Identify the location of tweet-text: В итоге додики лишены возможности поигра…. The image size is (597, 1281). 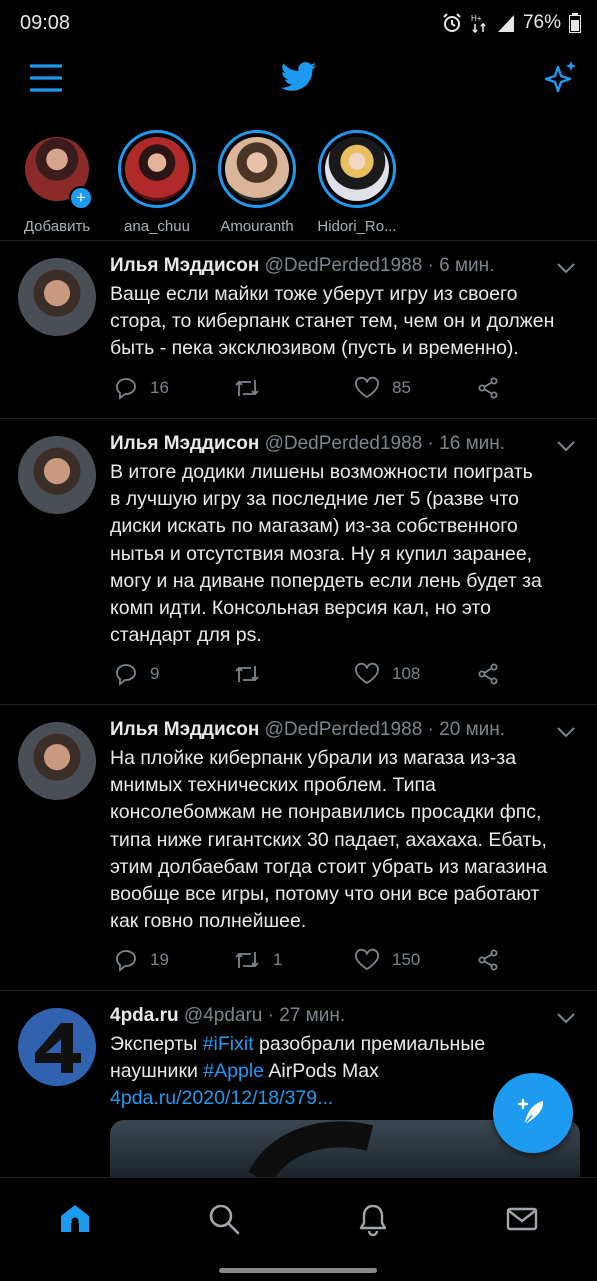
(326, 554).